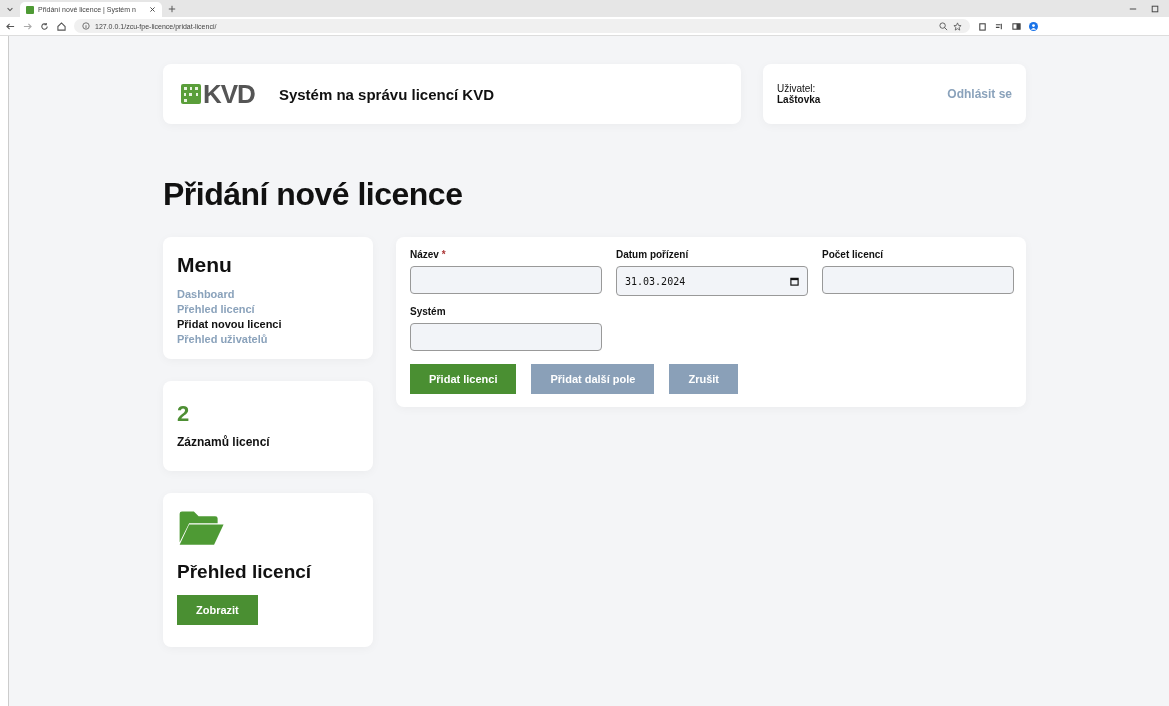  Describe the element at coordinates (428, 311) in the screenshot. I see `field-label: Systém` at that location.